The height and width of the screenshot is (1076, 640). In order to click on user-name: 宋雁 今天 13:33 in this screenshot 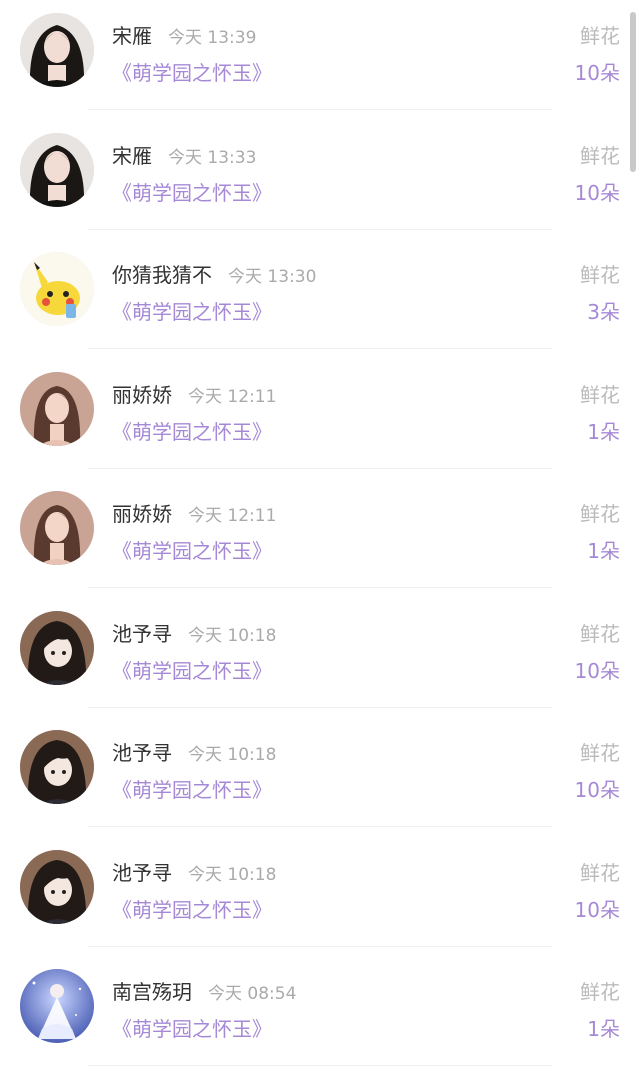, I will do `click(184, 154)`.